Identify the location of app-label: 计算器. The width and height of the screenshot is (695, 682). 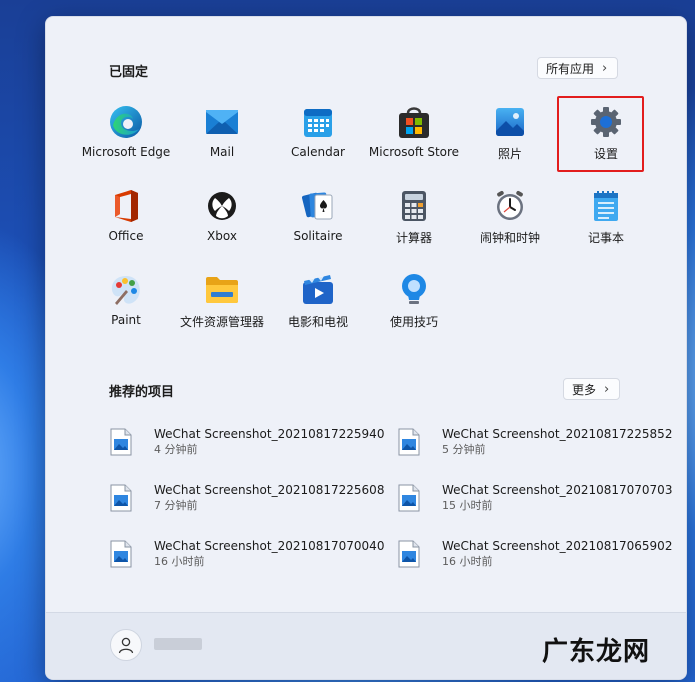
(413, 238).